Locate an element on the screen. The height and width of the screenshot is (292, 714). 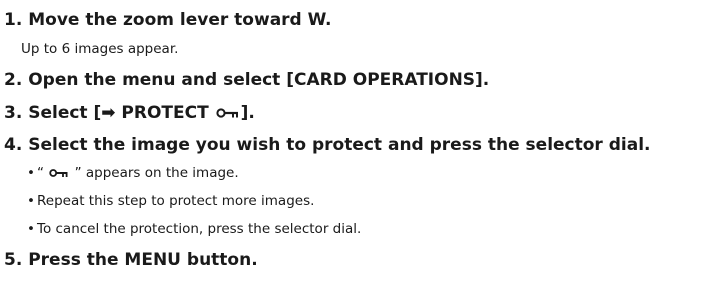
step-1-note: Up to 6 images appear. is located at coordinates (100, 49).